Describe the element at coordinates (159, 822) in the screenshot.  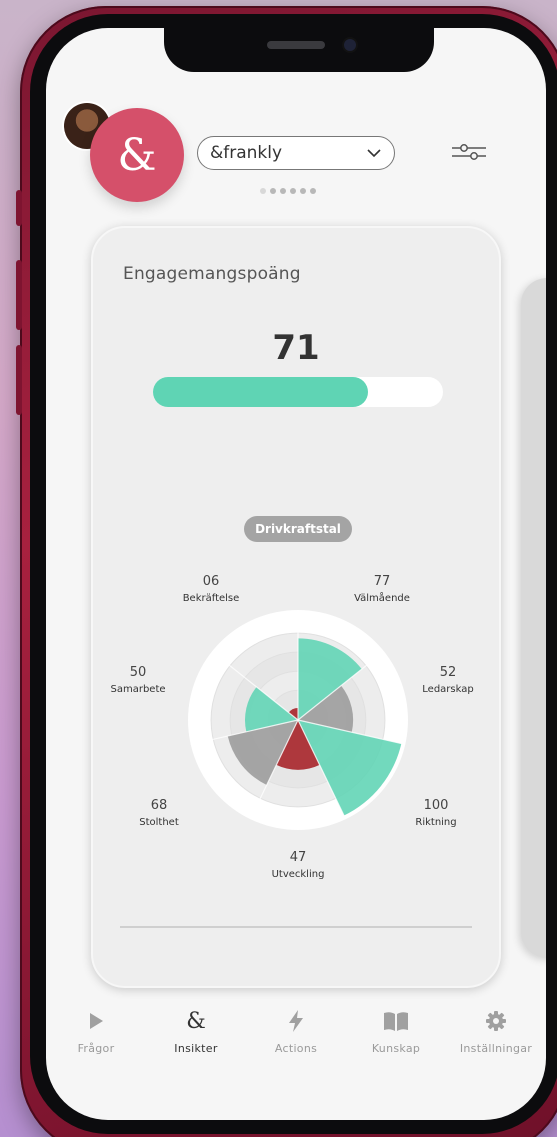
I see `radar-name: Stolthet` at that location.